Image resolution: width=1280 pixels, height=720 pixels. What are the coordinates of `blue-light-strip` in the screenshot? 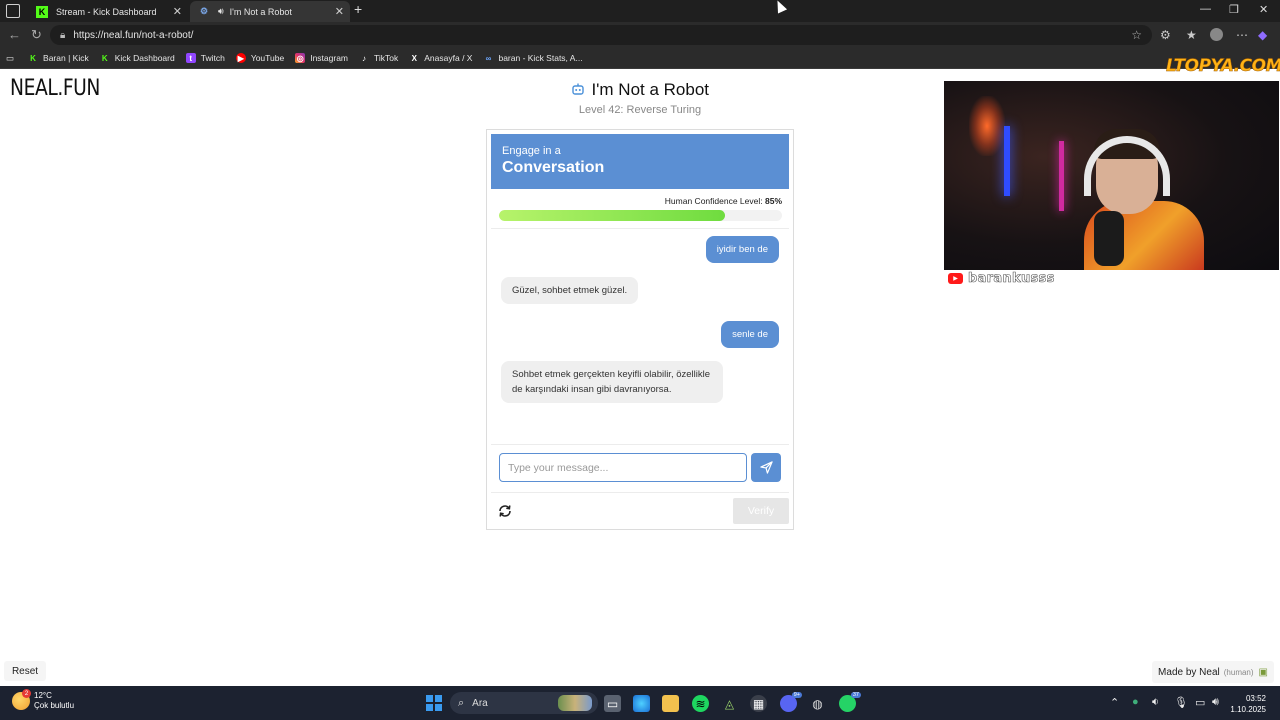 It's located at (1007, 161).